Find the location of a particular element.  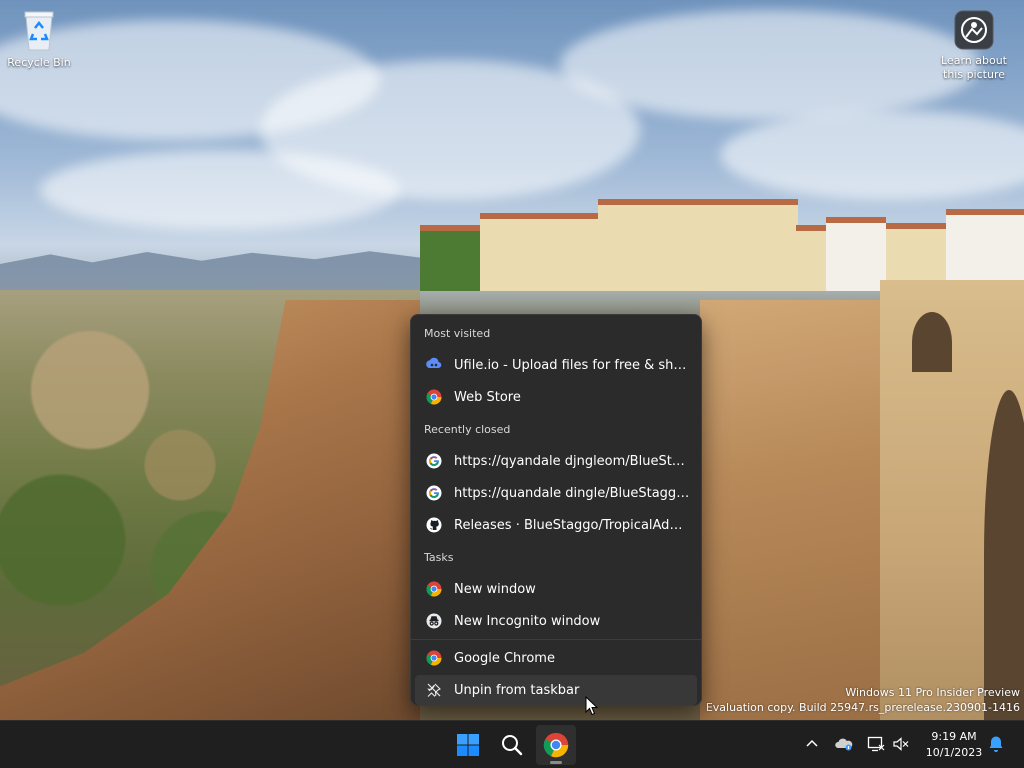

jumplist-item-recent-3: Releases · BlueStaggo/TropicalAdventure is located at coordinates (556, 525).